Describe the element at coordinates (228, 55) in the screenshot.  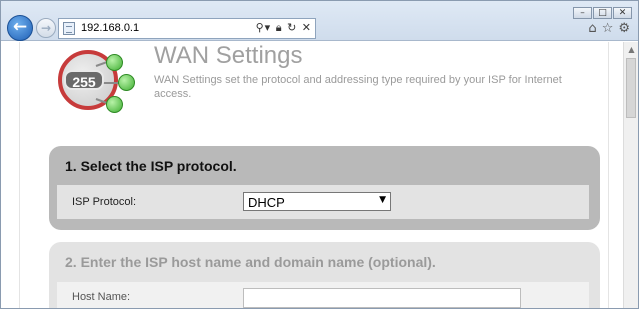
I see `page-title: WAN Settings` at that location.